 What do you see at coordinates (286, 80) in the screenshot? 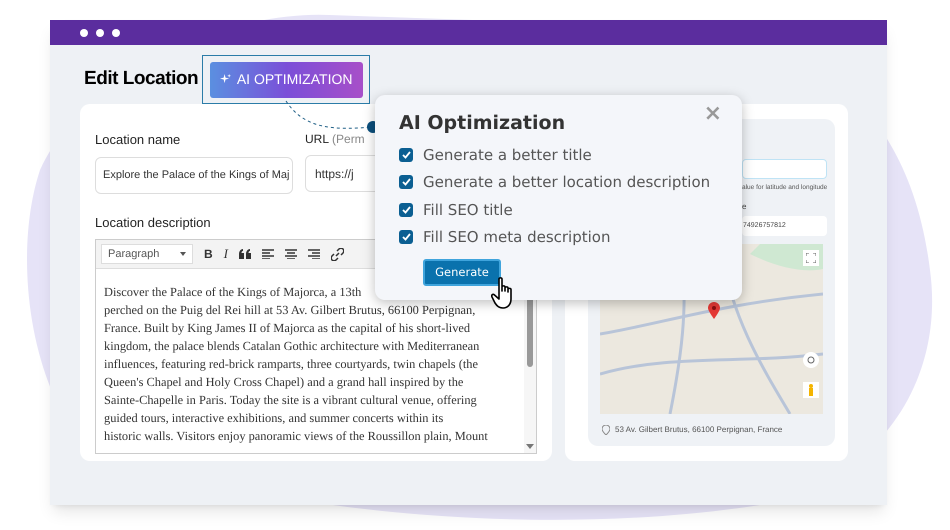
I see `ai-optimization-button: AI OPTIMIZATION` at bounding box center [286, 80].